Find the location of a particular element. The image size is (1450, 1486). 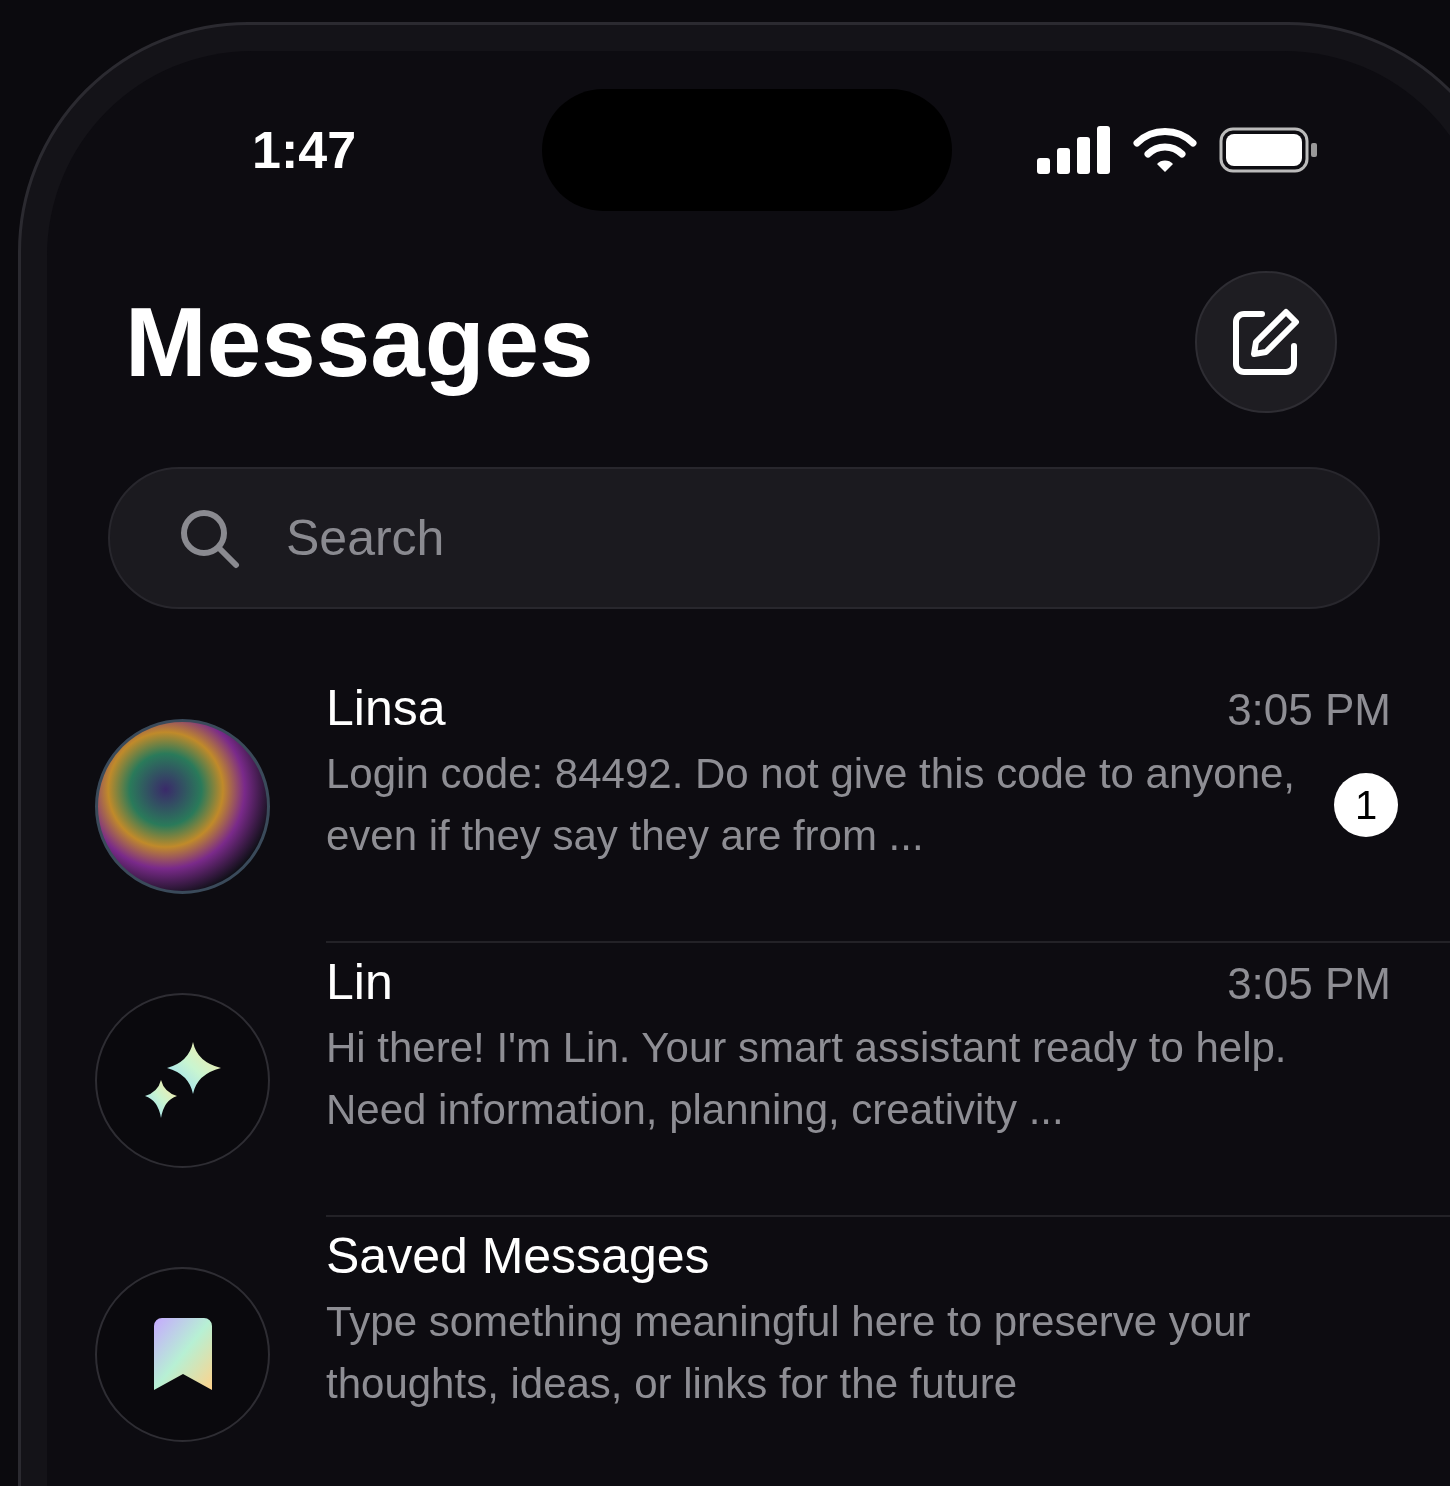

message-preview: Type something meaningful here to preserve your thoughts, ideas, or links for the future is located at coordinates (789, 1353).